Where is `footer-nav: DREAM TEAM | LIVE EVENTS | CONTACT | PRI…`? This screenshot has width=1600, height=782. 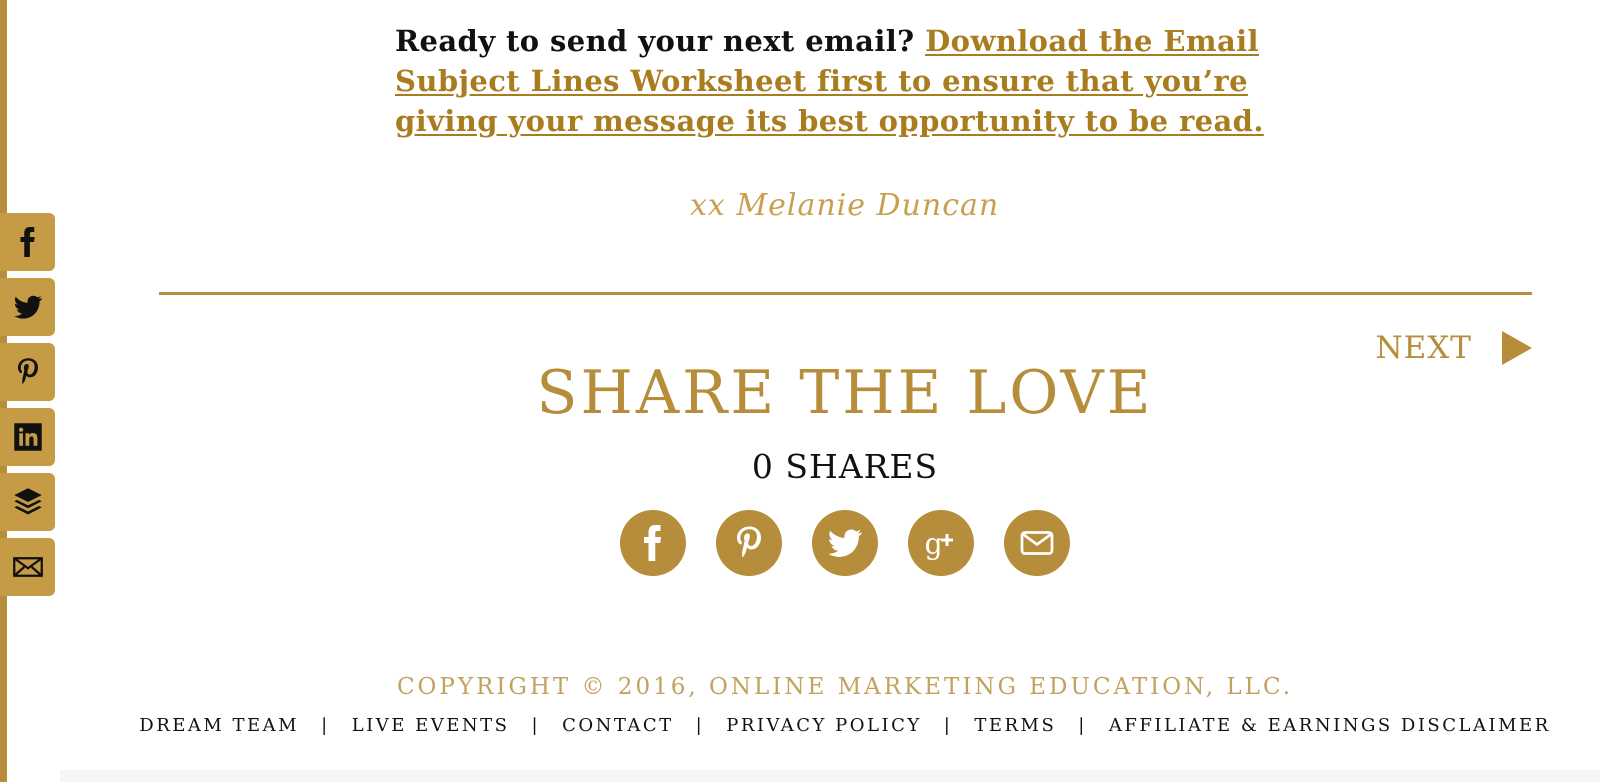 footer-nav: DREAM TEAM | LIVE EVENTS | CONTACT | PRI… is located at coordinates (800, 725).